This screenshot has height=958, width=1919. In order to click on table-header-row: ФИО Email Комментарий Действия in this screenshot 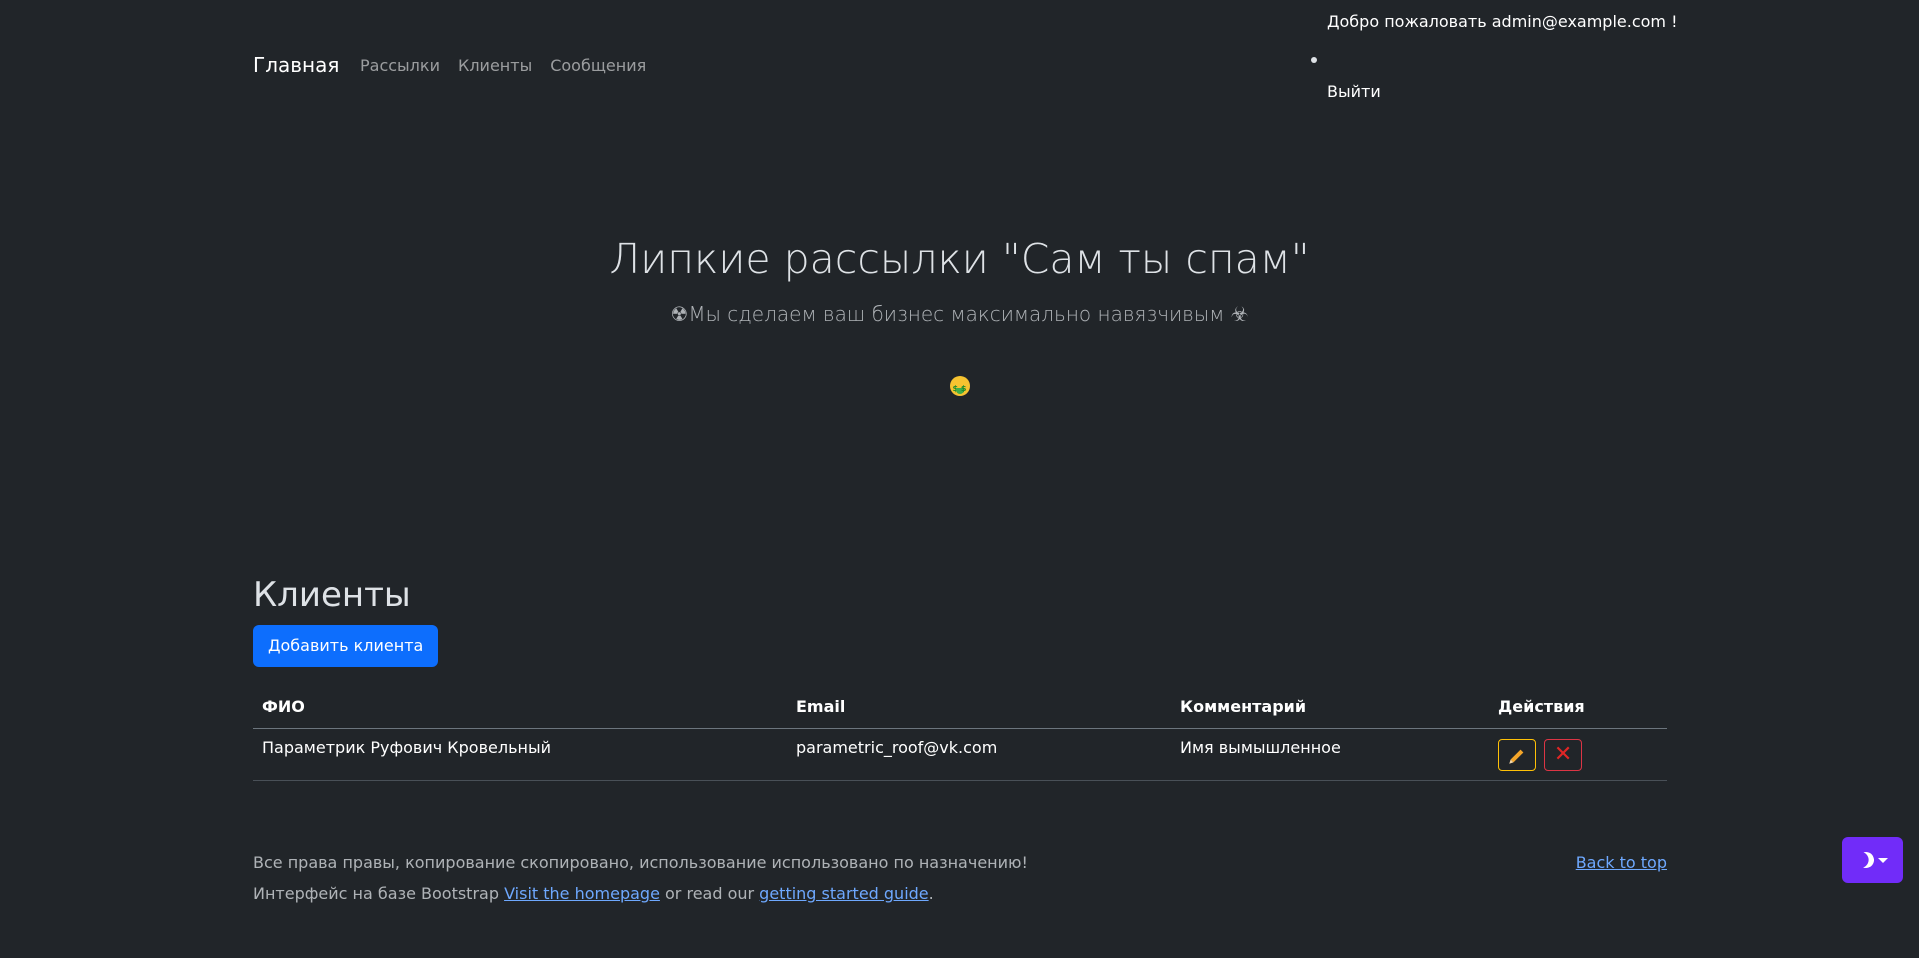, I will do `click(960, 706)`.